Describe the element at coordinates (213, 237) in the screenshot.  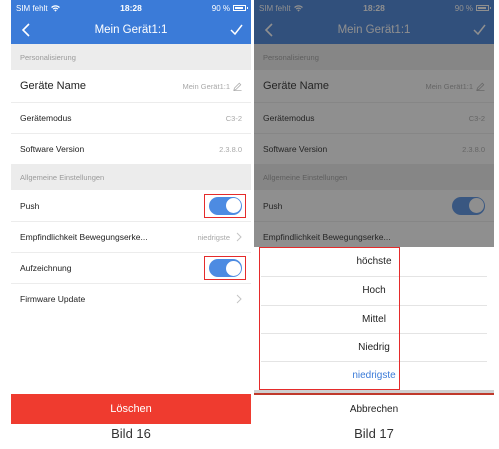
I see `sensitivity-value: niedrigste` at that location.